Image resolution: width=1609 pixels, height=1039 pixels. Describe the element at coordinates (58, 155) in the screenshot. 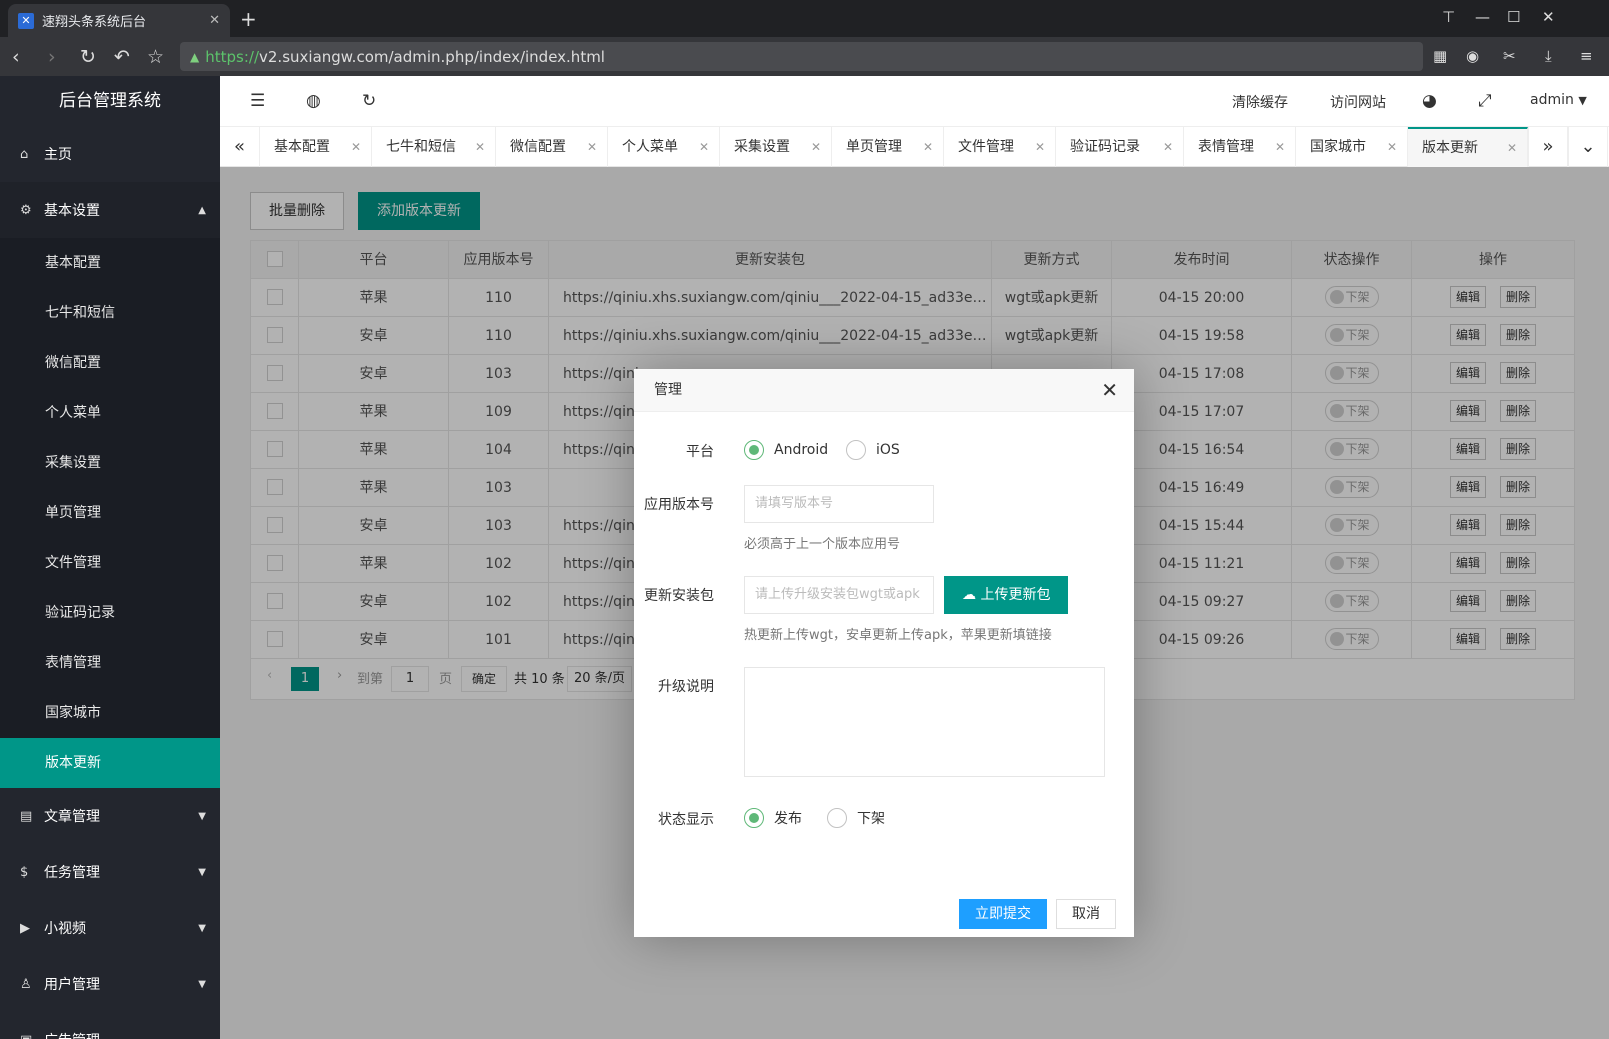

I see `sidebar-item-label: 主页` at that location.